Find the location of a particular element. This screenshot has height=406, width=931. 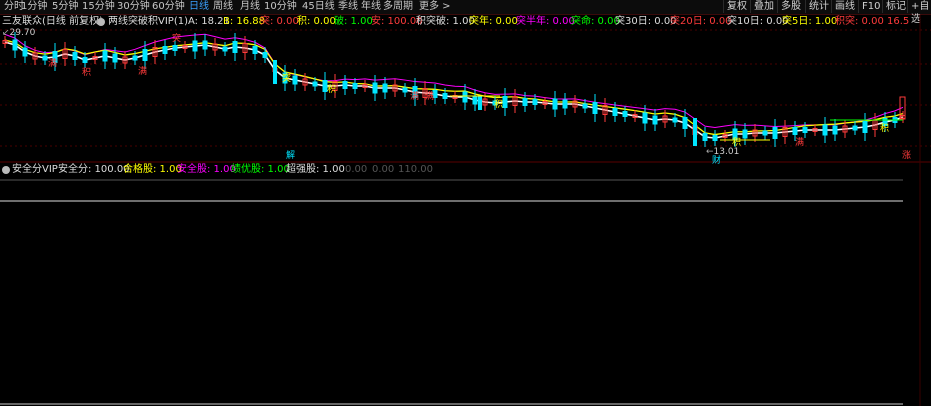

signal-marker: 涨 is located at coordinates (906, 155).